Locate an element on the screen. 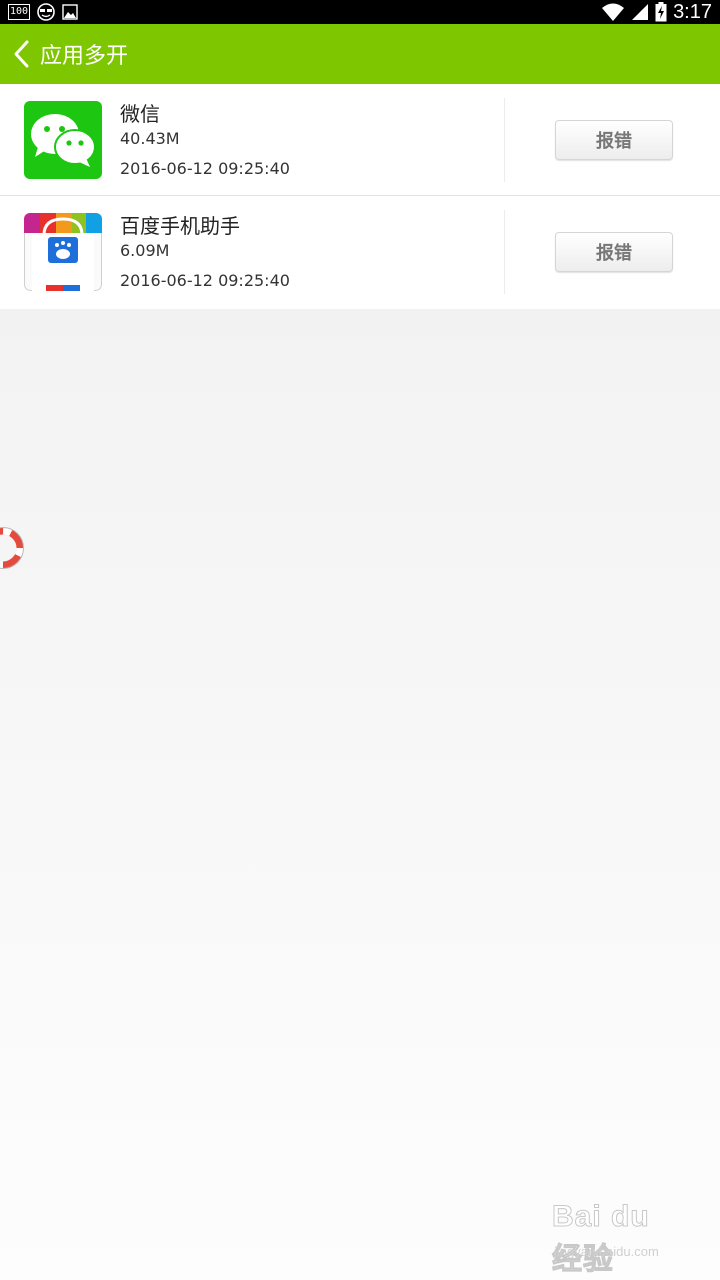  app-name: 微信 is located at coordinates (140, 114).